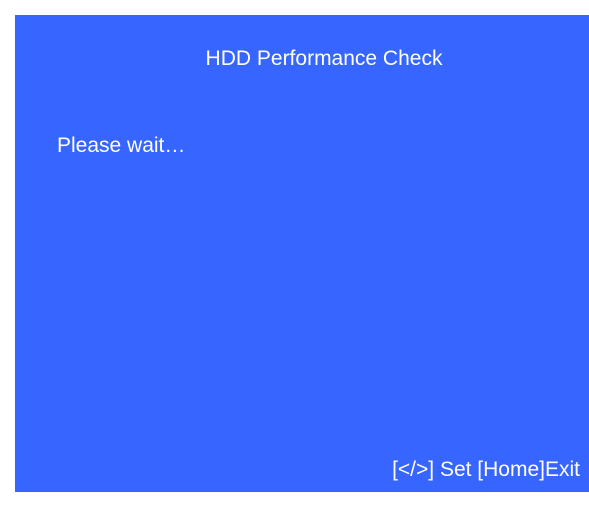  Describe the element at coordinates (324, 58) in the screenshot. I see `screen-title: HDD Performance Check` at that location.